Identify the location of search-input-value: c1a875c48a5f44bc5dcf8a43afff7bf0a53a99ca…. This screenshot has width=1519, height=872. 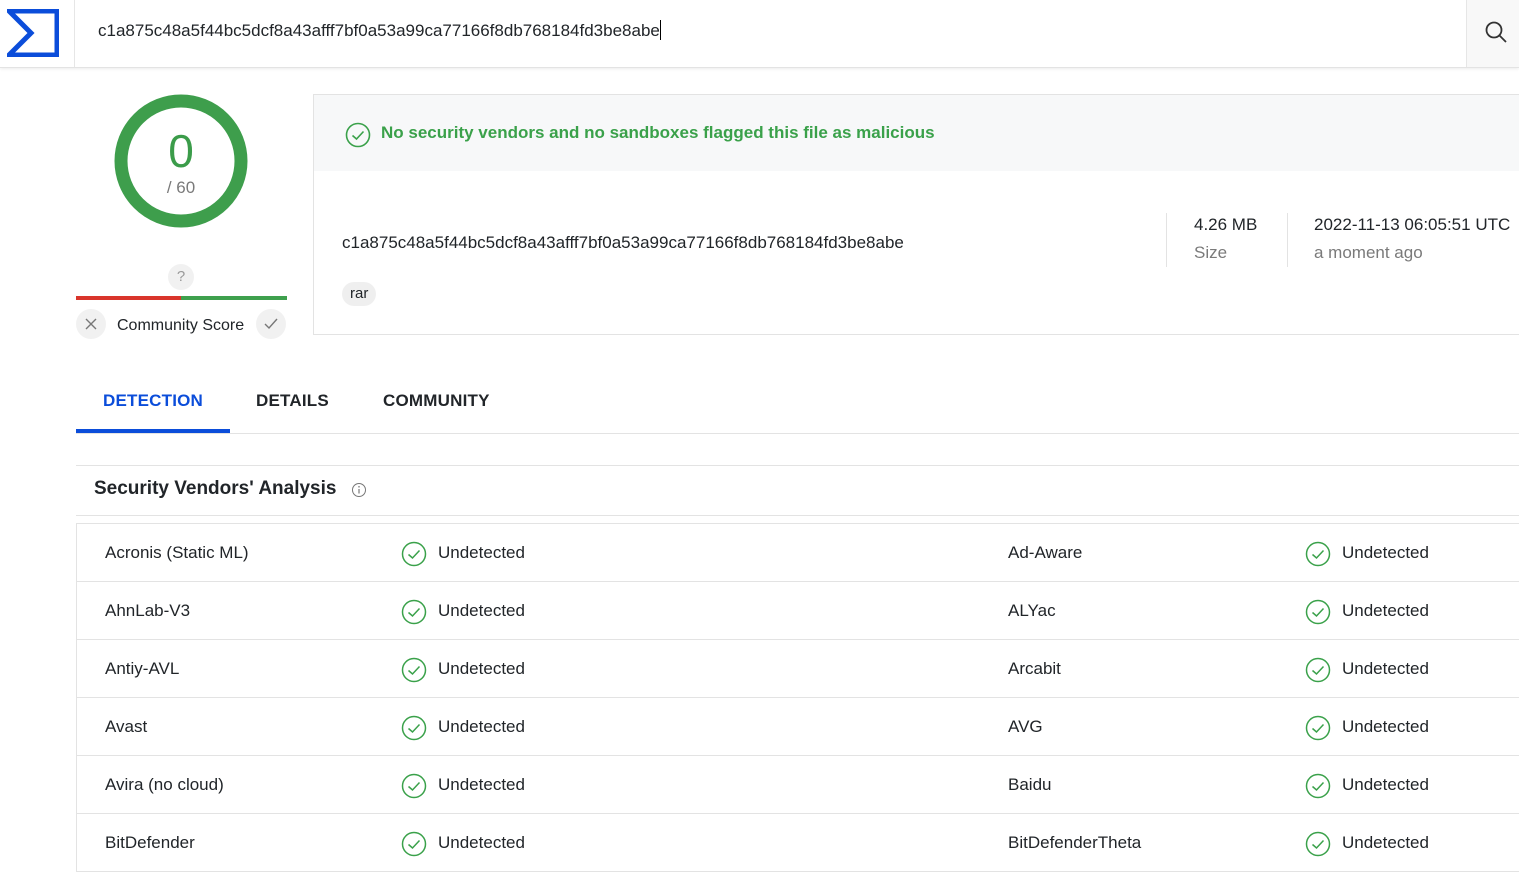
(379, 30).